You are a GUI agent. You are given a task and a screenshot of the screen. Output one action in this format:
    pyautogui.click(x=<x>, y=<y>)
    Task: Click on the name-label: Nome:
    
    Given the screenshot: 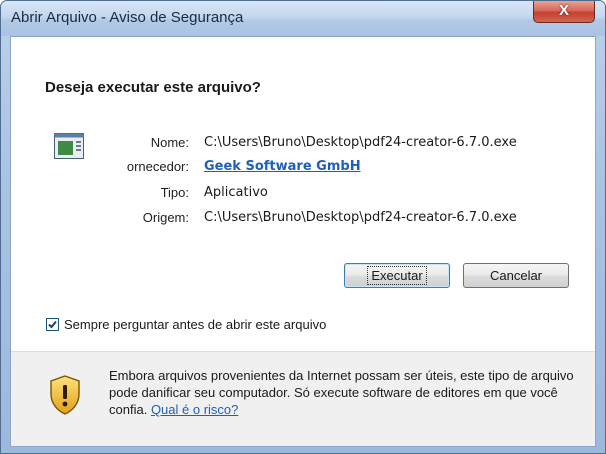 What is the action you would take?
    pyautogui.click(x=169, y=142)
    